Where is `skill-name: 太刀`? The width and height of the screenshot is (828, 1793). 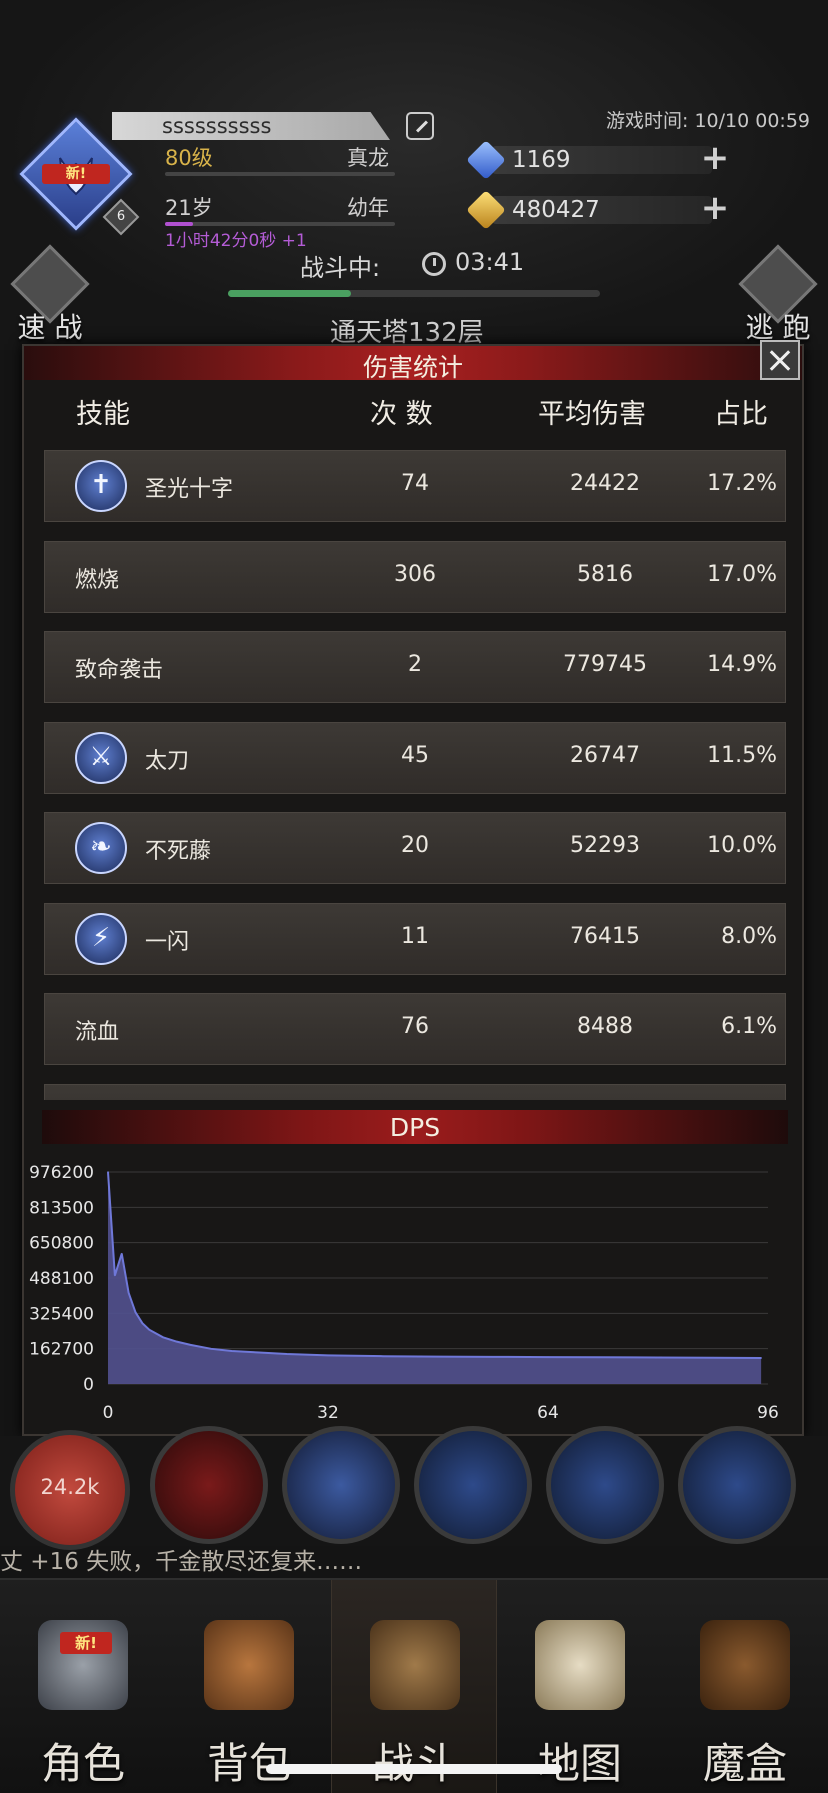 skill-name: 太刀 is located at coordinates (167, 761).